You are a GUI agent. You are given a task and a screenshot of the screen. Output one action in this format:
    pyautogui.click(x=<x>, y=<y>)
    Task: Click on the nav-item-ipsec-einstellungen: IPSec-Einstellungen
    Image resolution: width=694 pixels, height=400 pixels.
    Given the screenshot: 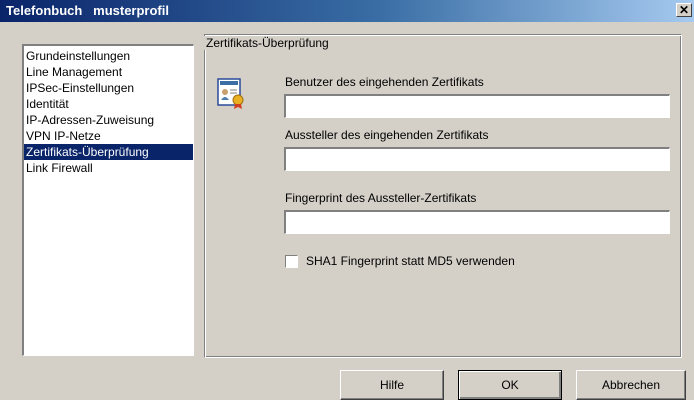 What is the action you would take?
    pyautogui.click(x=108, y=88)
    